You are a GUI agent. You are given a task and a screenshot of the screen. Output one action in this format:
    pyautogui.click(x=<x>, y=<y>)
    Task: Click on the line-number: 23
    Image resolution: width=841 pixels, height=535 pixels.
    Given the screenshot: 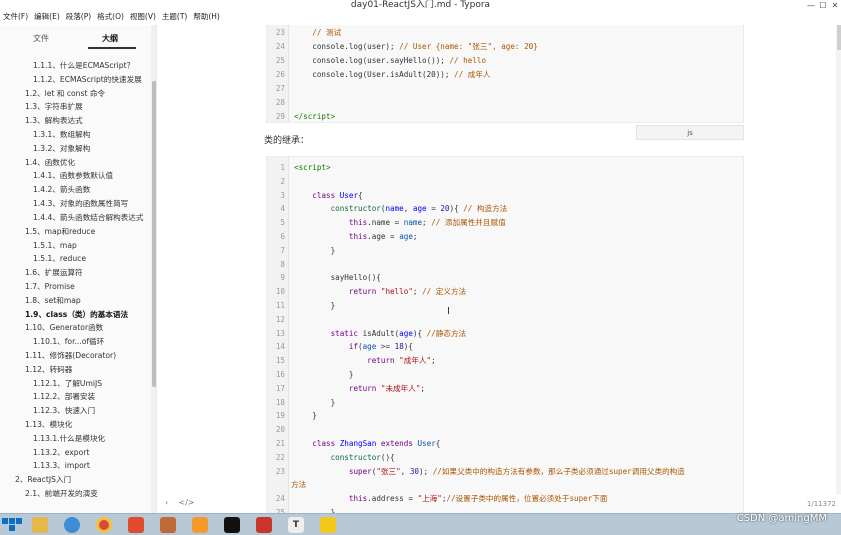 What is the action you would take?
    pyautogui.click(x=280, y=32)
    